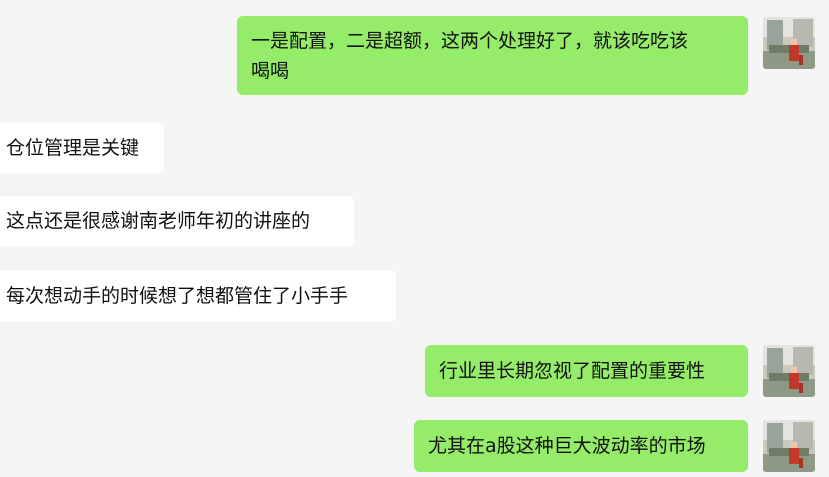  I want to click on message-text-line: 一是配置，二是超额，这两个处理好了，就该吃吃该, so click(470, 41).